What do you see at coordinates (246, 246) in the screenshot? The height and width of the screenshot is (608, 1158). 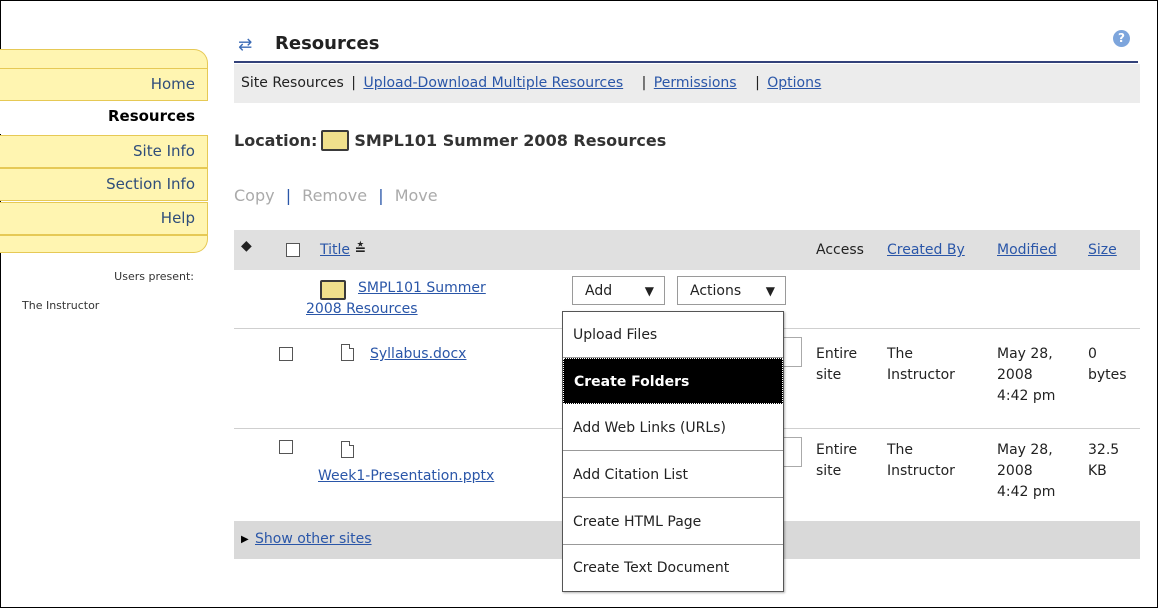 I see `expand-collapse-all-icon: ◆` at bounding box center [246, 246].